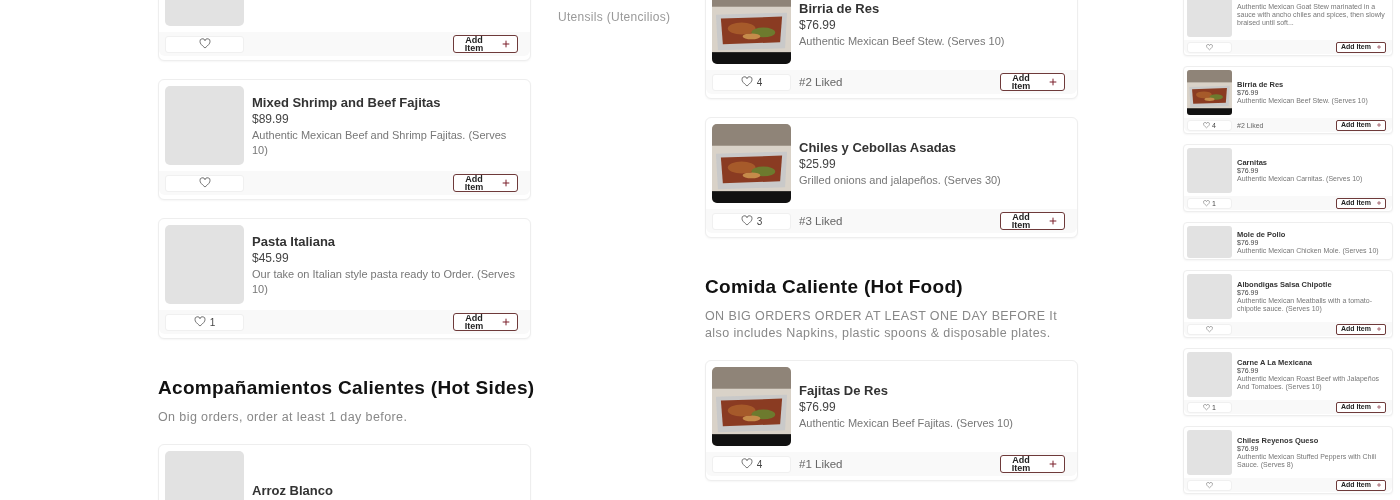  I want to click on item-name: Chiles y Cebollas Asadas, so click(878, 147).